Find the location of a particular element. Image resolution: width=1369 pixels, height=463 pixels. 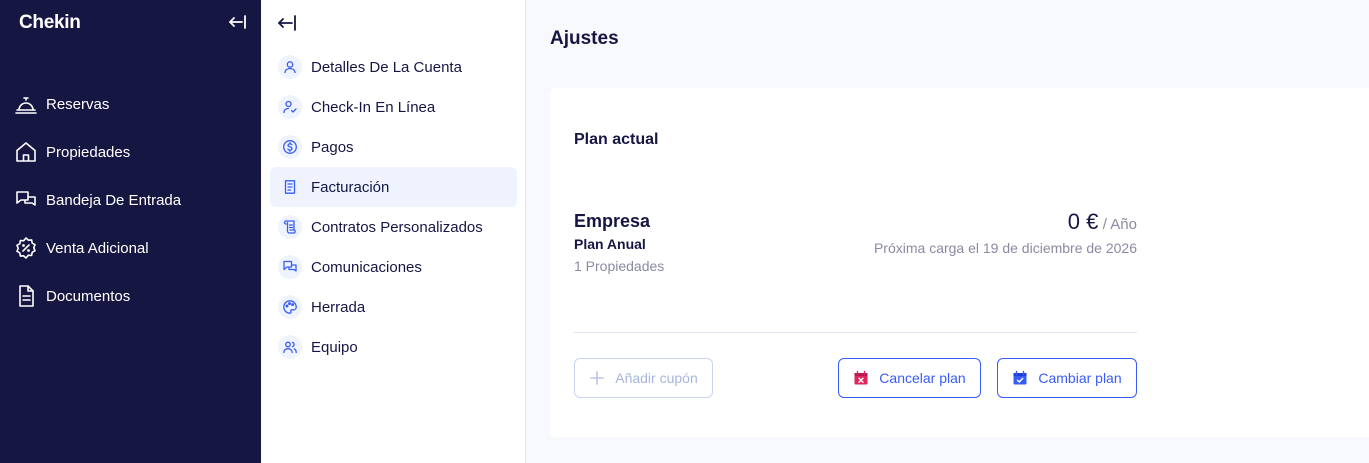

settings-item-label: Herrada is located at coordinates (338, 307).